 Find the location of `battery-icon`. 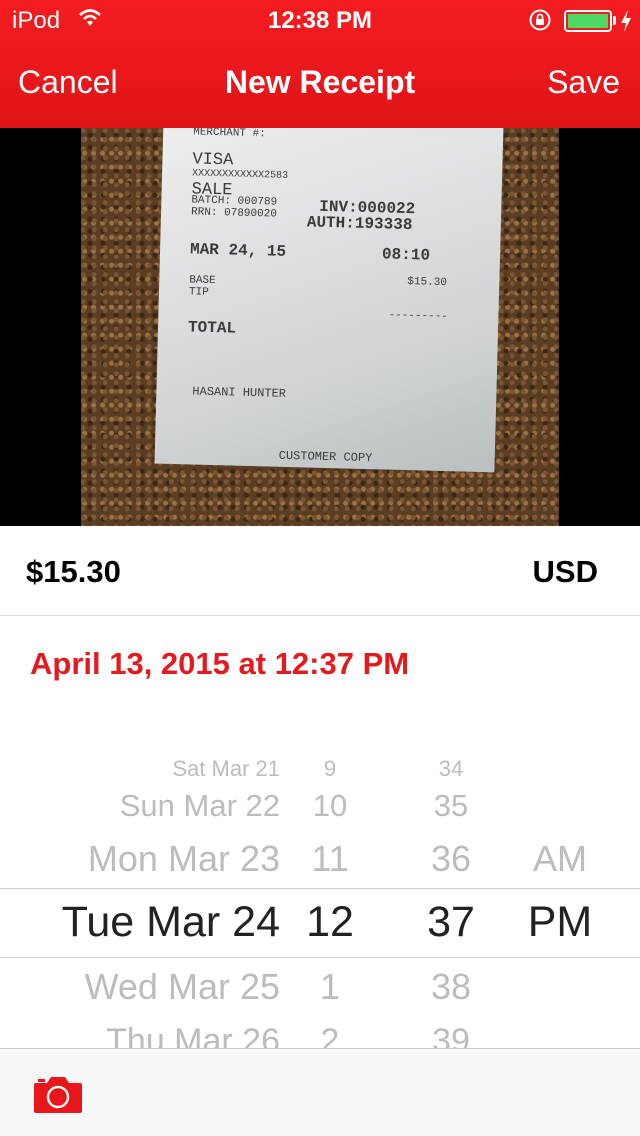

battery-icon is located at coordinates (588, 21).